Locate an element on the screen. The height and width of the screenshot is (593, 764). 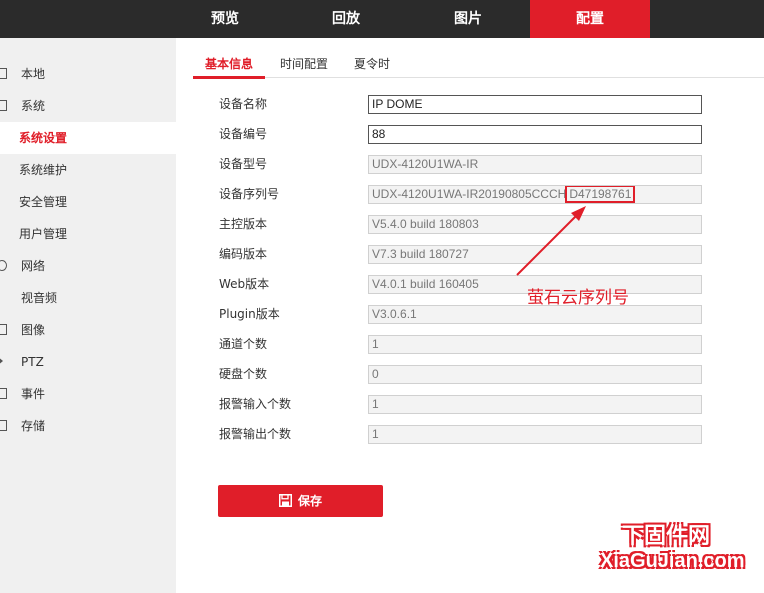
alarm-output-count-field: 1 is located at coordinates (535, 434).